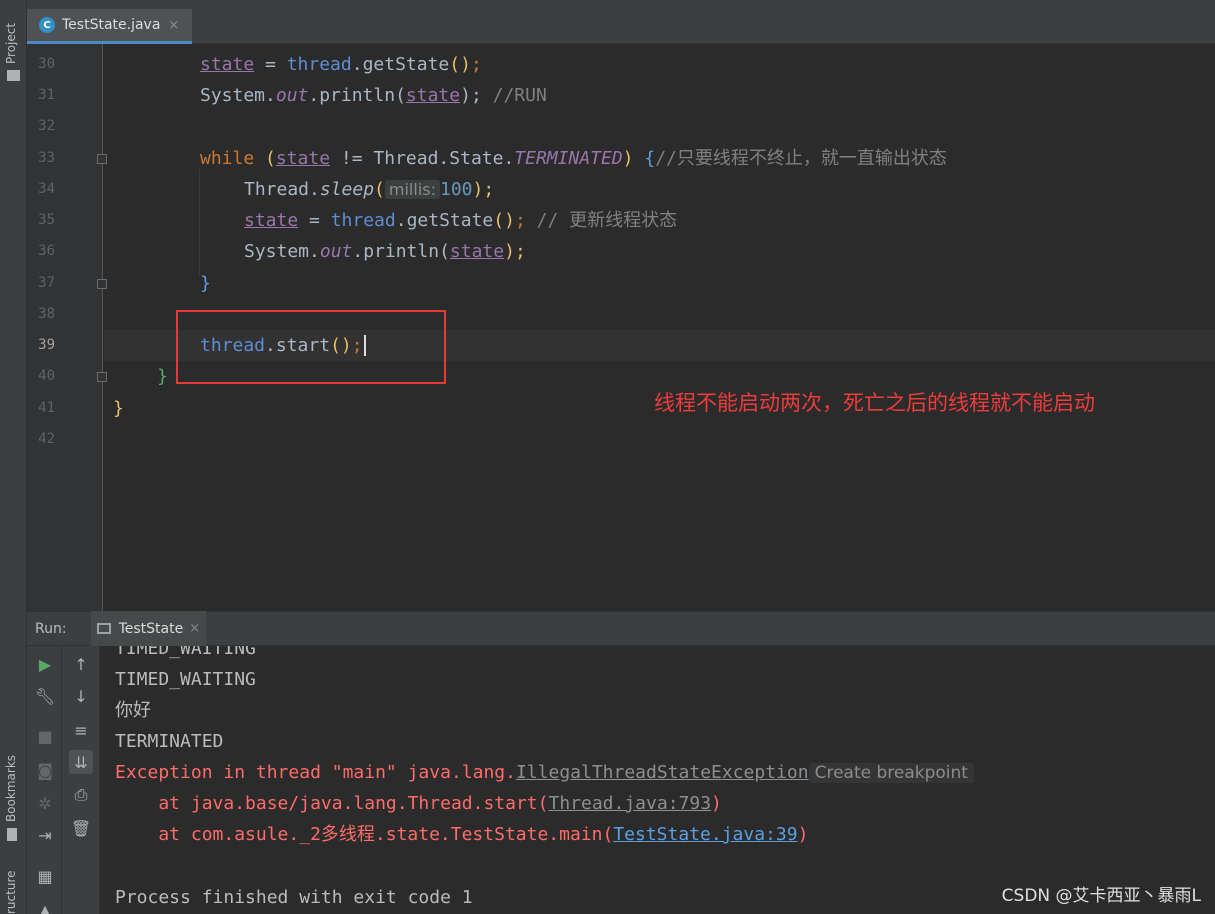  Describe the element at coordinates (51, 628) in the screenshot. I see `run-label: Run:` at that location.